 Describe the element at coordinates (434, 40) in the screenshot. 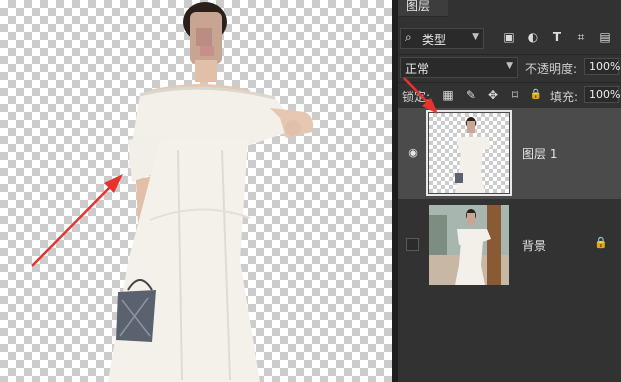

I see `filter-kind-label: 类型` at that location.